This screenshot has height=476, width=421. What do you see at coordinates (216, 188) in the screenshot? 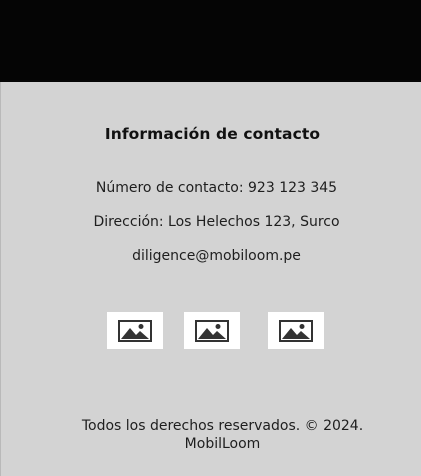
I see `contact-phone: Número de contacto: 923 123 345` at bounding box center [216, 188].